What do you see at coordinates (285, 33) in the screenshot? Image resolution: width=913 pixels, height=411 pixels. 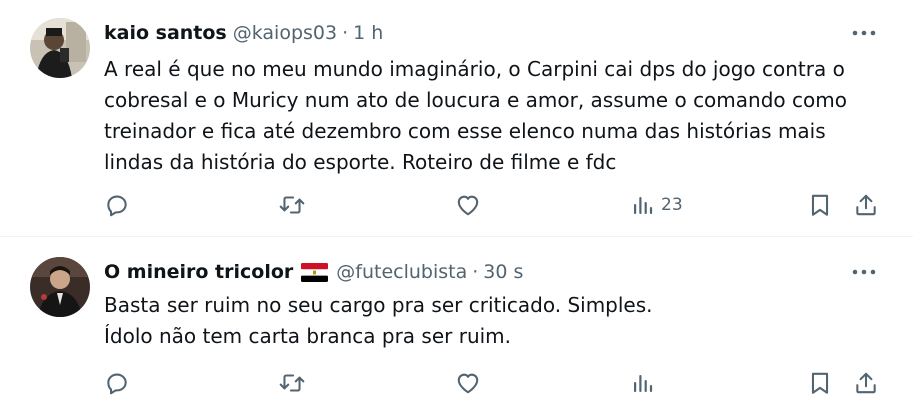 I see `user-handle: @kaiops03` at bounding box center [285, 33].